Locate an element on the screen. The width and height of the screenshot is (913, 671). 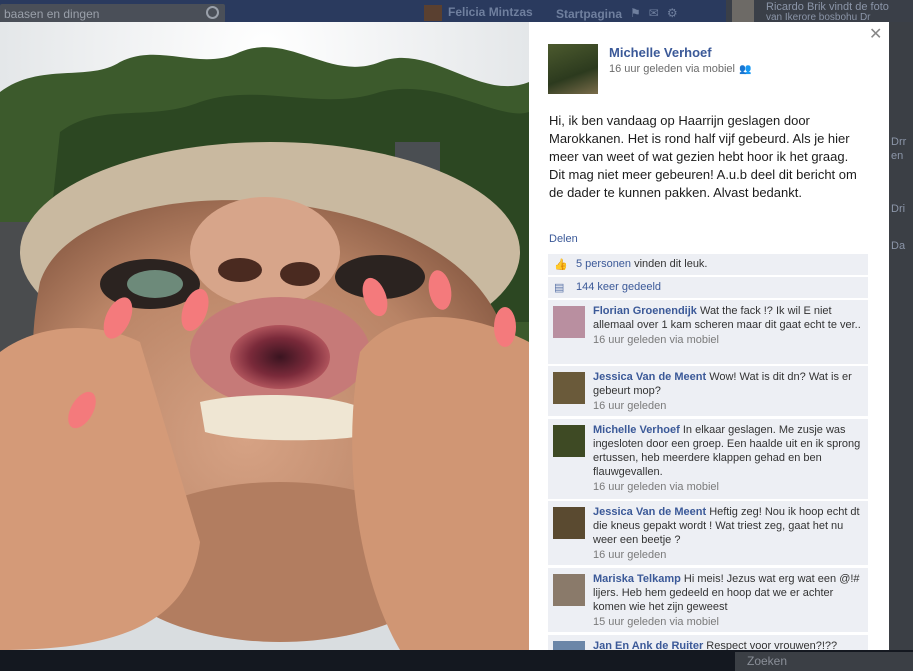
background-search-field: baasen en dingen is located at coordinates (112, 13).